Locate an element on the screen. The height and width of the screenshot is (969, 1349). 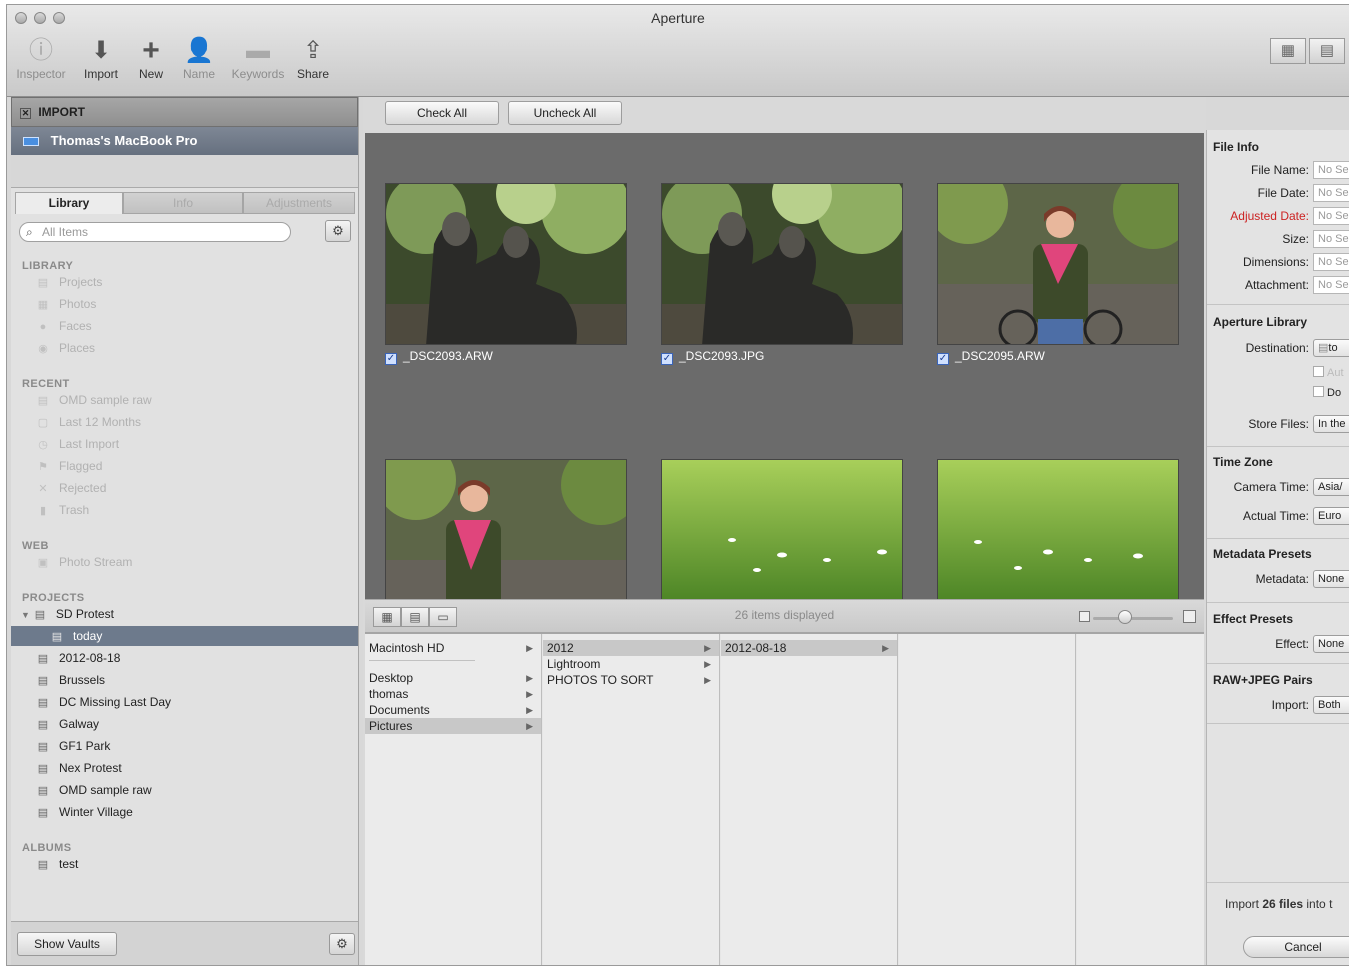
file-date-value: No Se is located at coordinates (1331, 193).